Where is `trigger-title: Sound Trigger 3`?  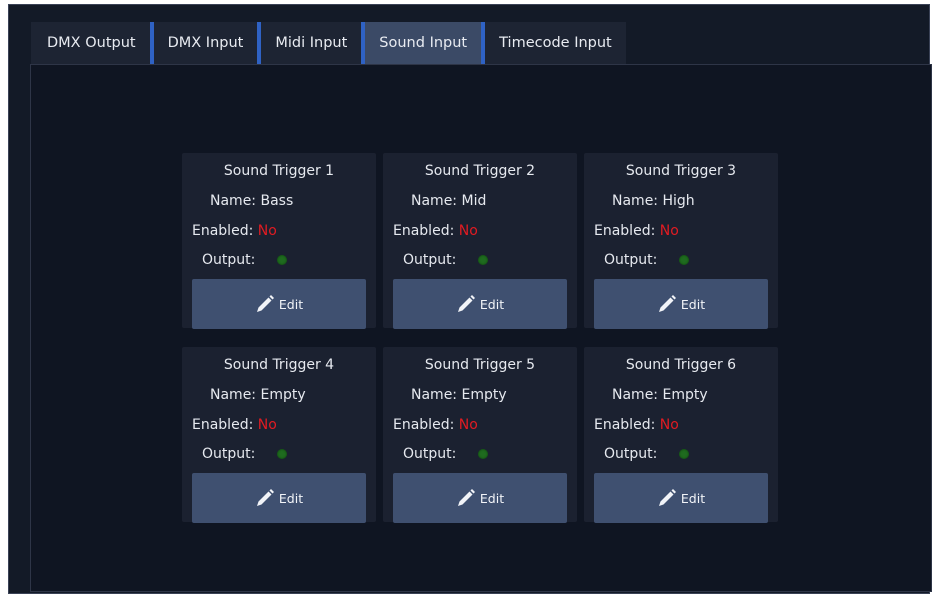 trigger-title: Sound Trigger 3 is located at coordinates (681, 171).